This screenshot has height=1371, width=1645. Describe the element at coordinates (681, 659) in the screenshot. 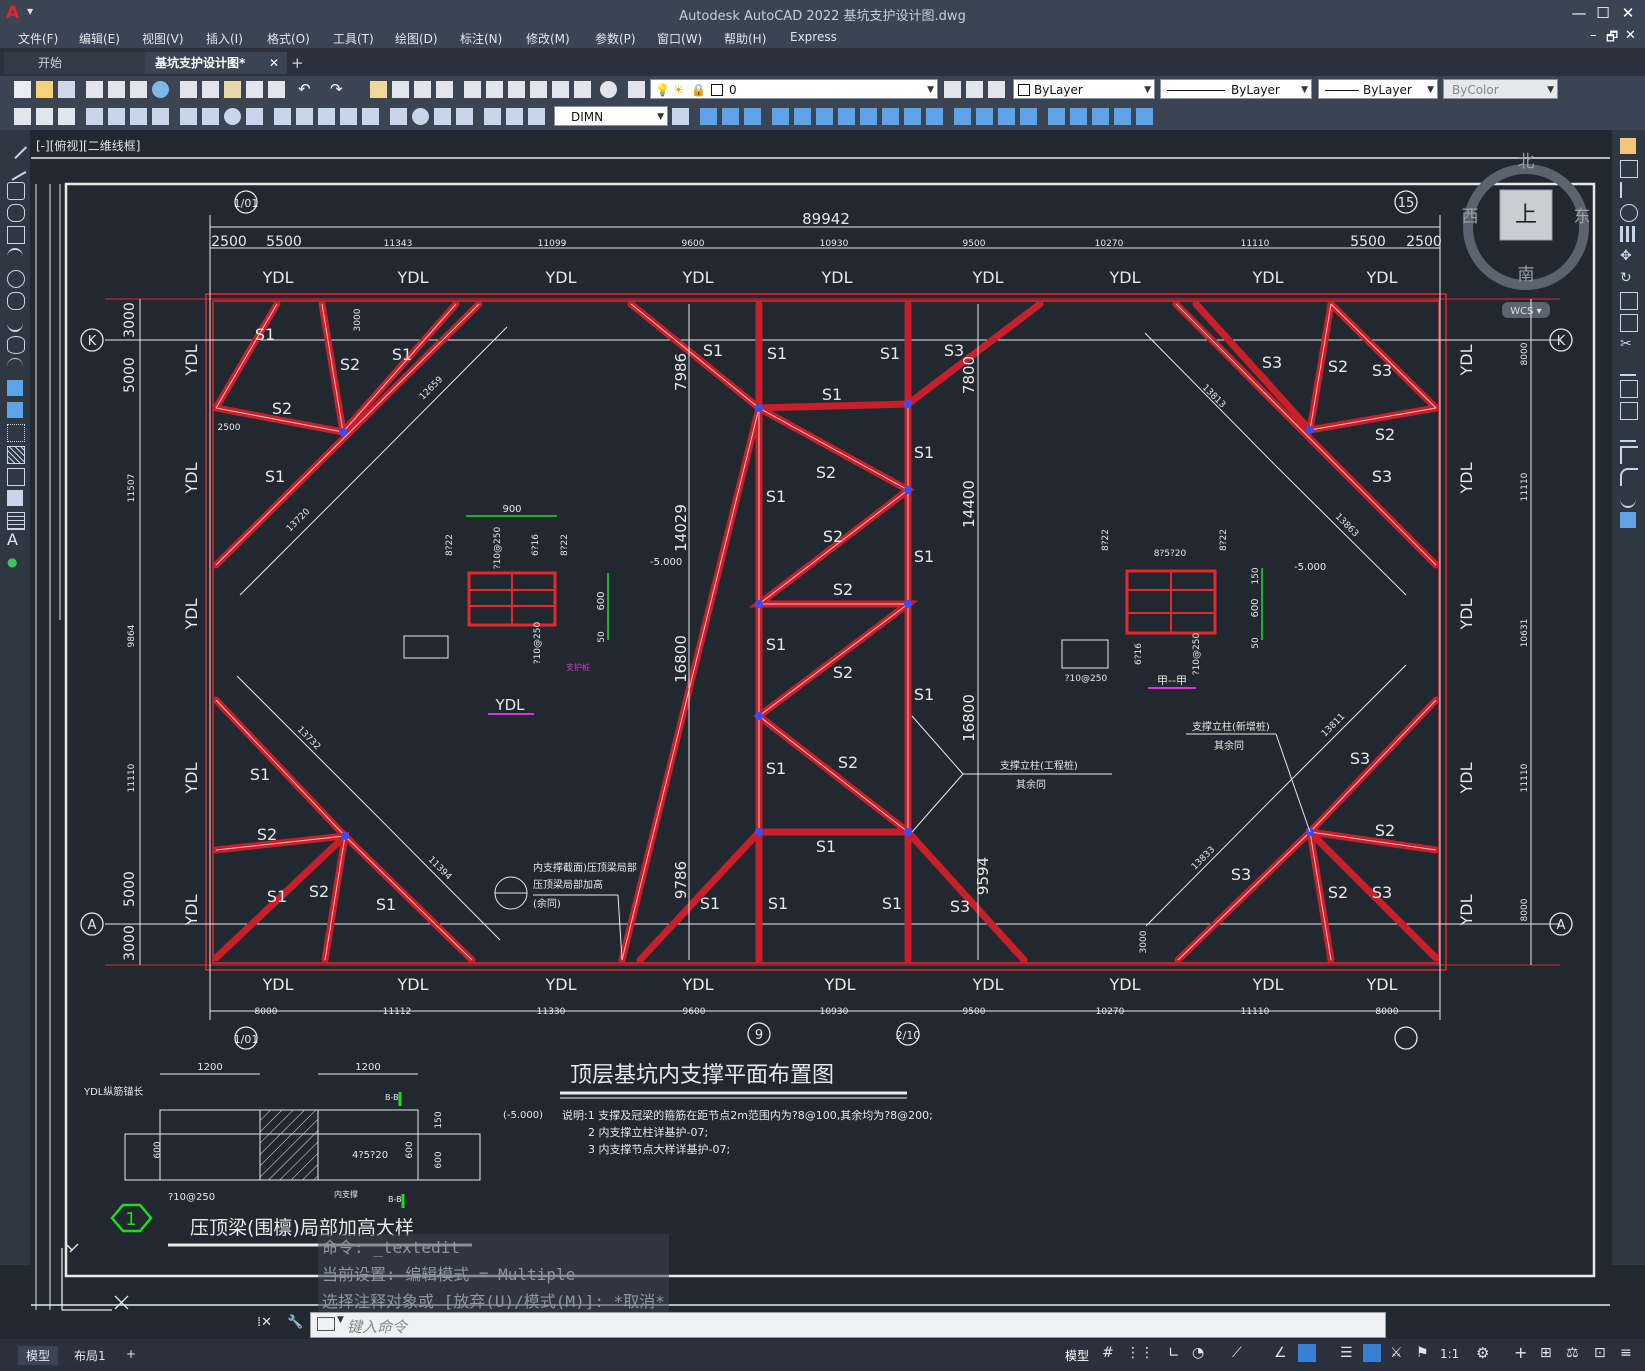

I see `svg-text: 16800` at that location.